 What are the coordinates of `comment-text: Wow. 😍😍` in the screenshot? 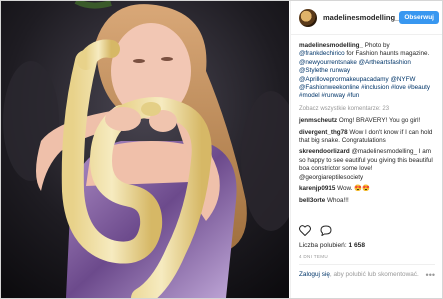 It's located at (352, 189).